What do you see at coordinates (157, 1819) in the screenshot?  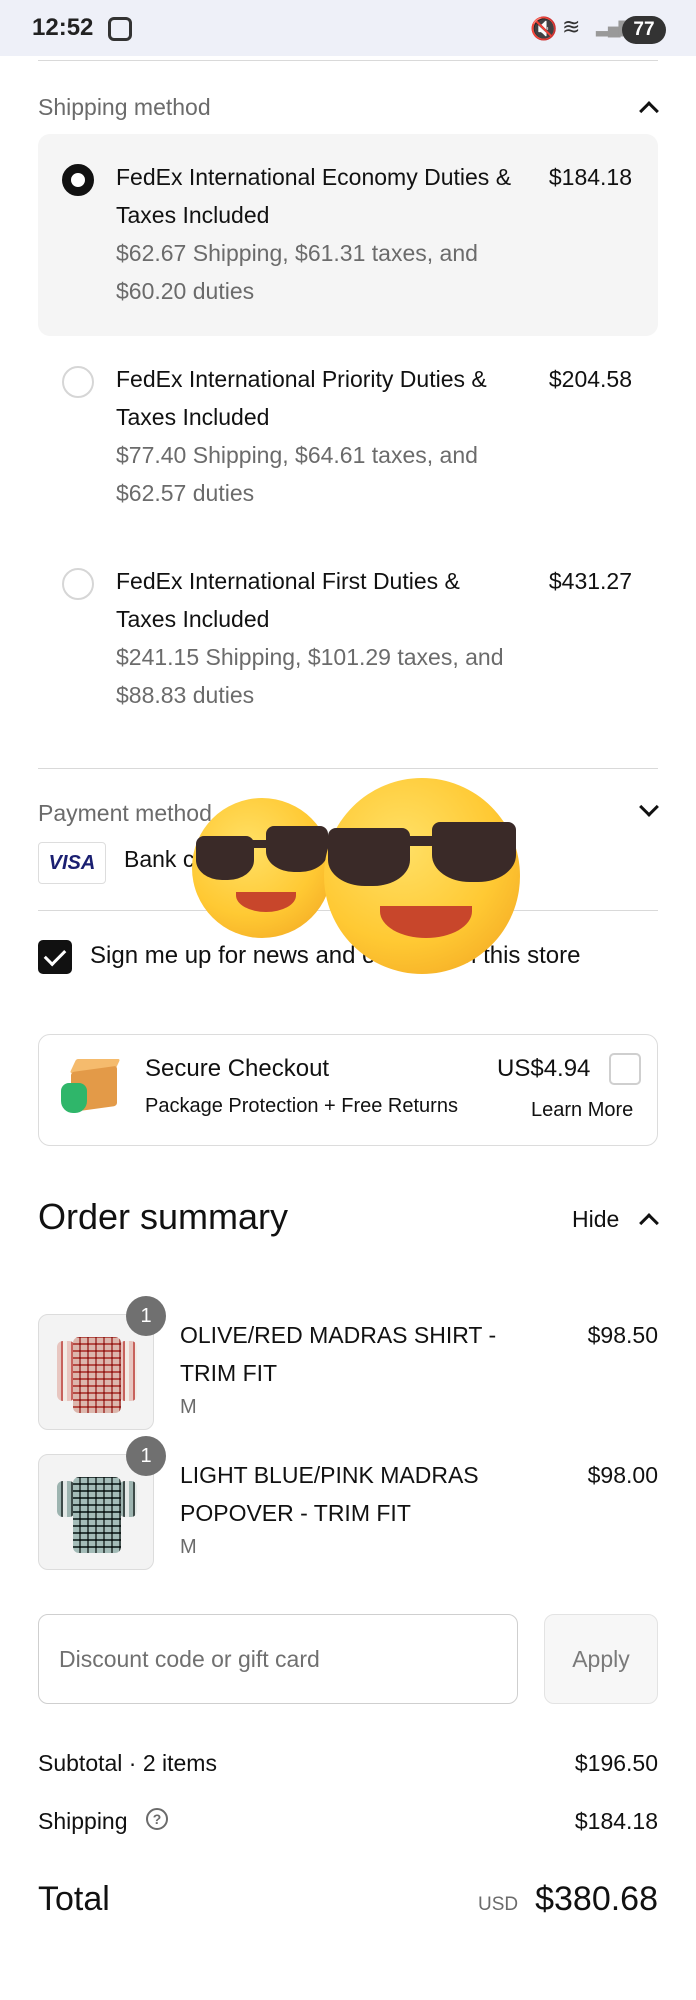 I see `help-icon: ?` at bounding box center [157, 1819].